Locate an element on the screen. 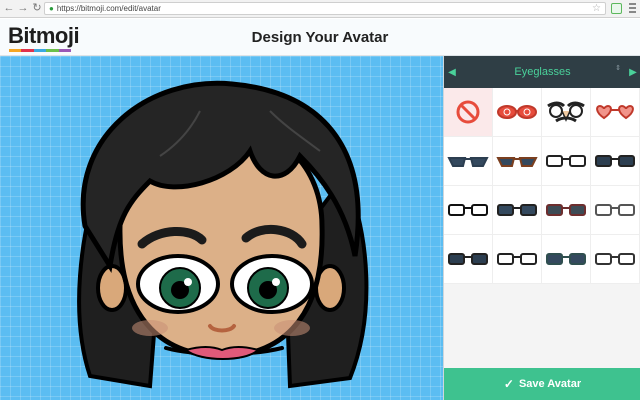 This screenshot has height=400, width=640. no-entry-icon is located at coordinates (468, 112).